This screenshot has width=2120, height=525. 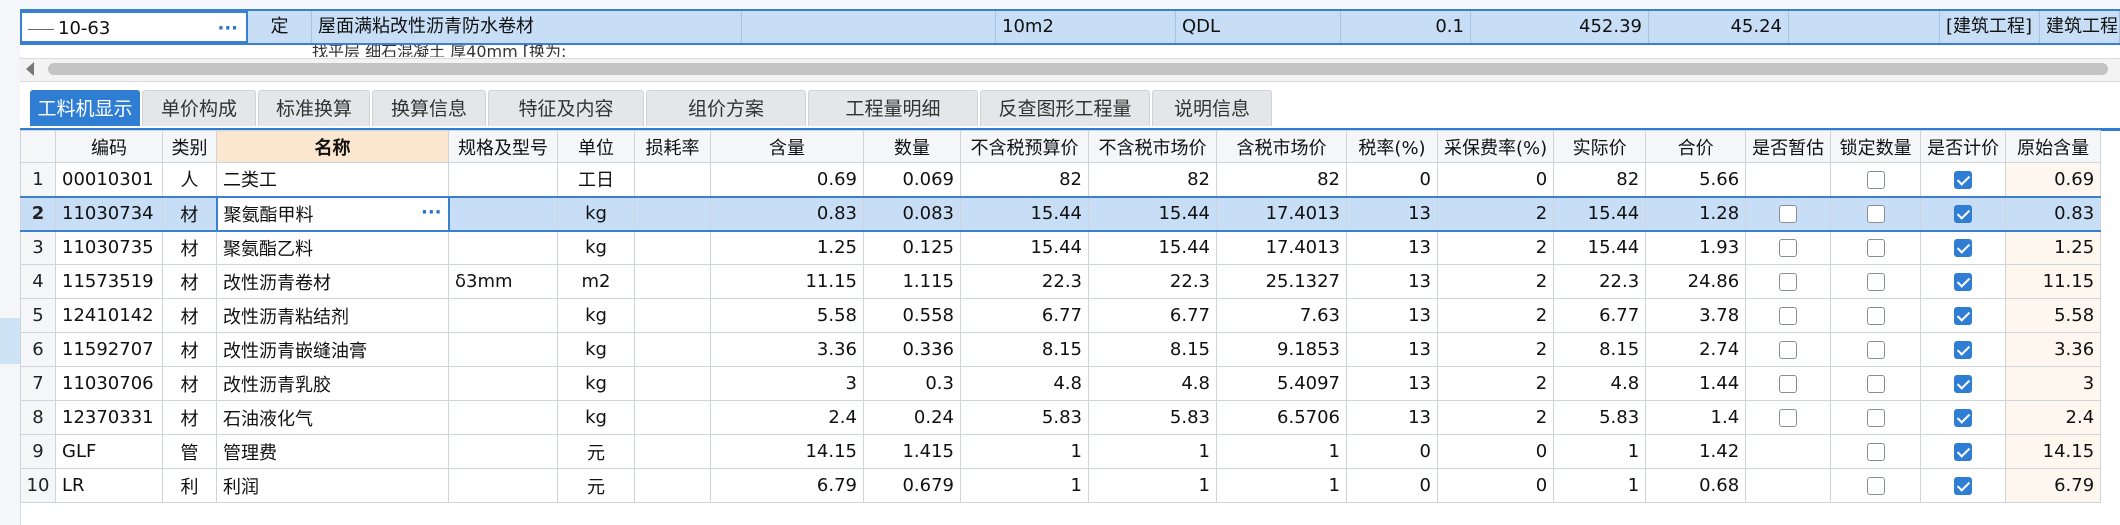 What do you see at coordinates (332, 417) in the screenshot?
I see `material-name: 石油液化气` at bounding box center [332, 417].